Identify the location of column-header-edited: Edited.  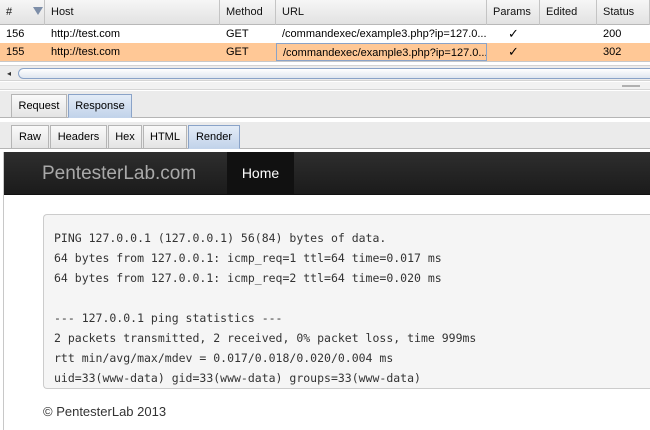
(568, 12).